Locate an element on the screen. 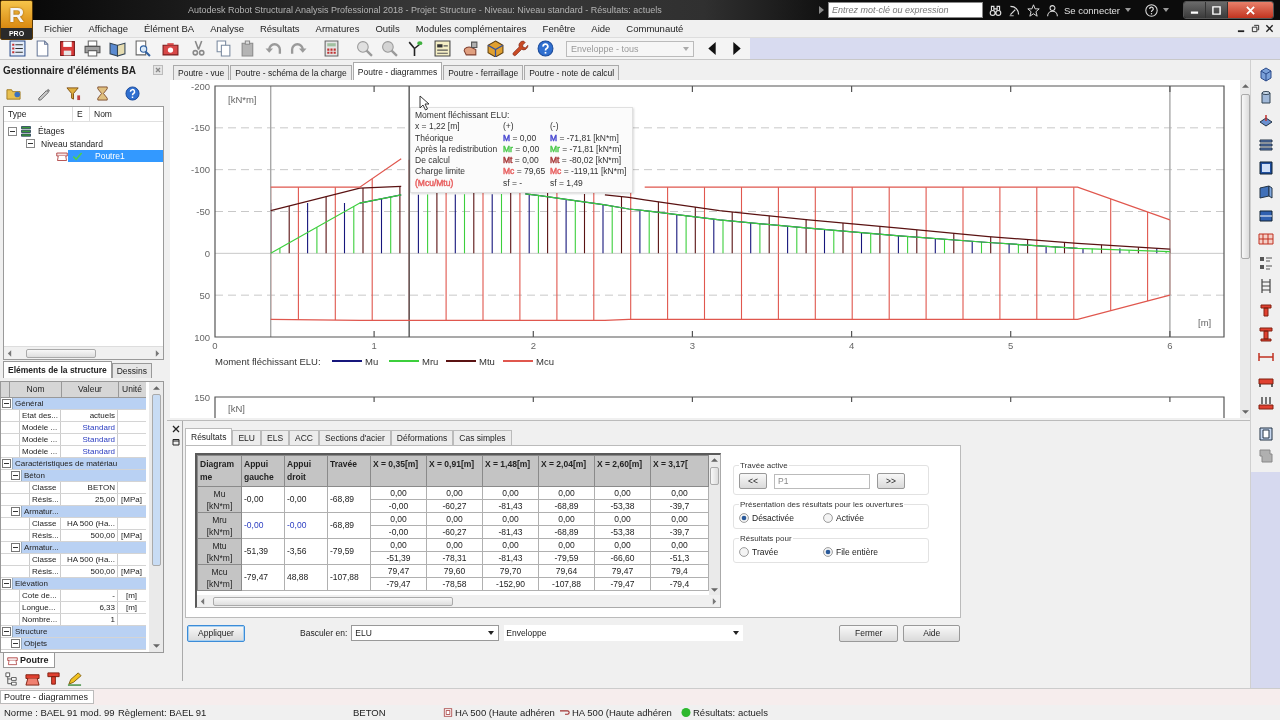  i-beam-icon is located at coordinates (1265, 333).